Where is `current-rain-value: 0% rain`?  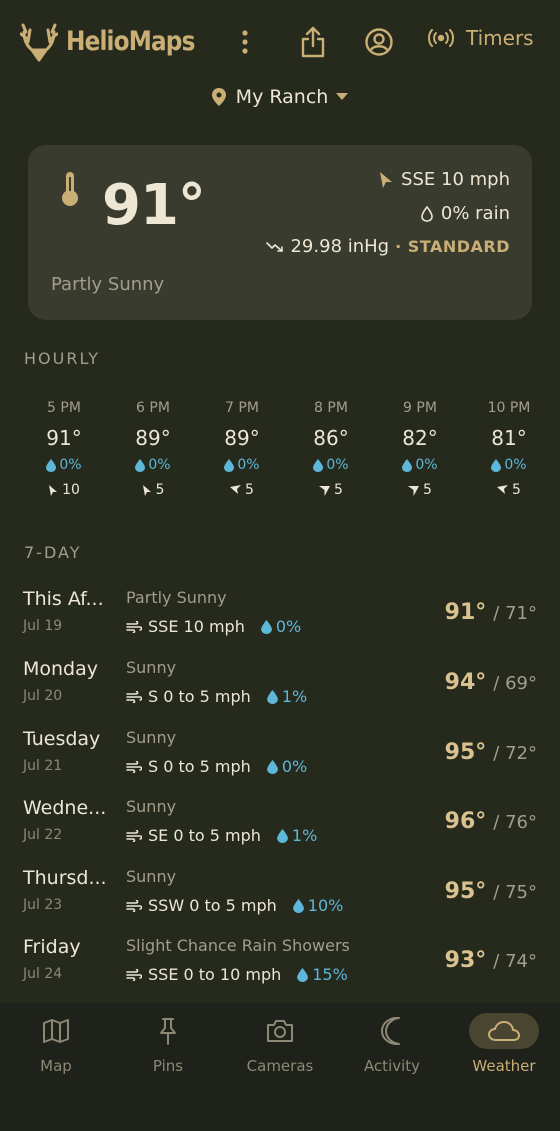 current-rain-value: 0% rain is located at coordinates (475, 213).